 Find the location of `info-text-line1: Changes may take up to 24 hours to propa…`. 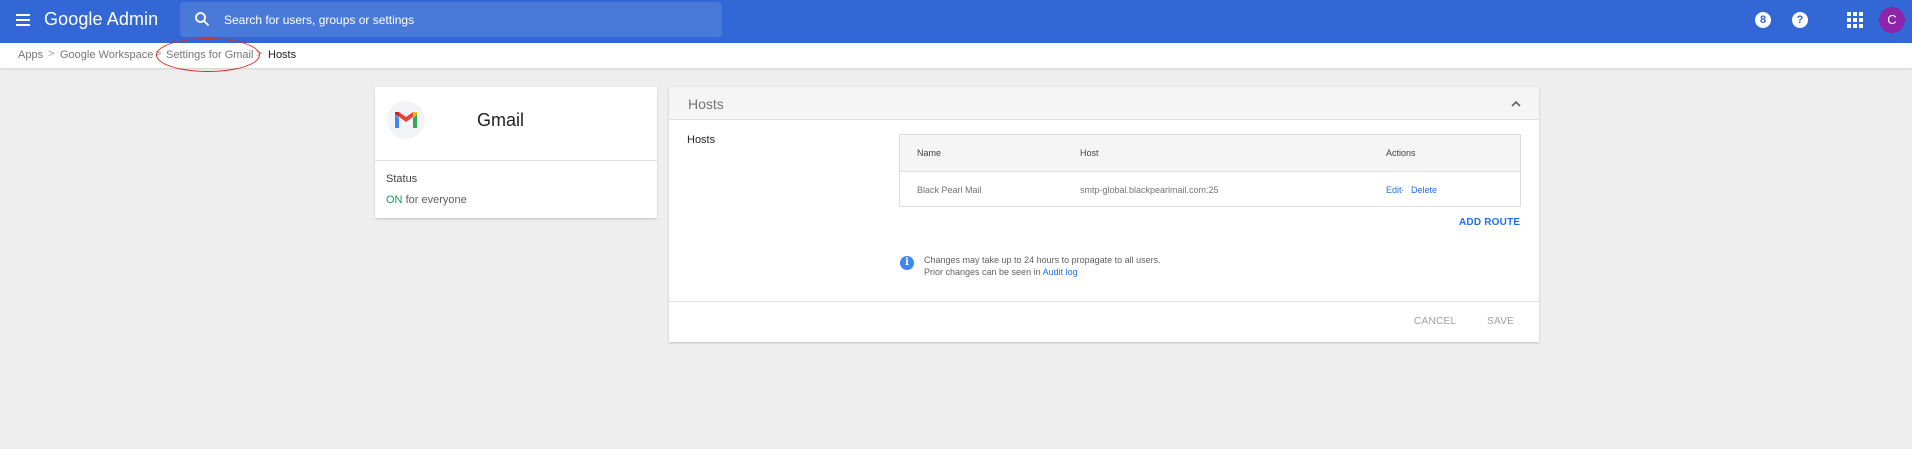

info-text-line1: Changes may take up to 24 hours to propa… is located at coordinates (1042, 260).